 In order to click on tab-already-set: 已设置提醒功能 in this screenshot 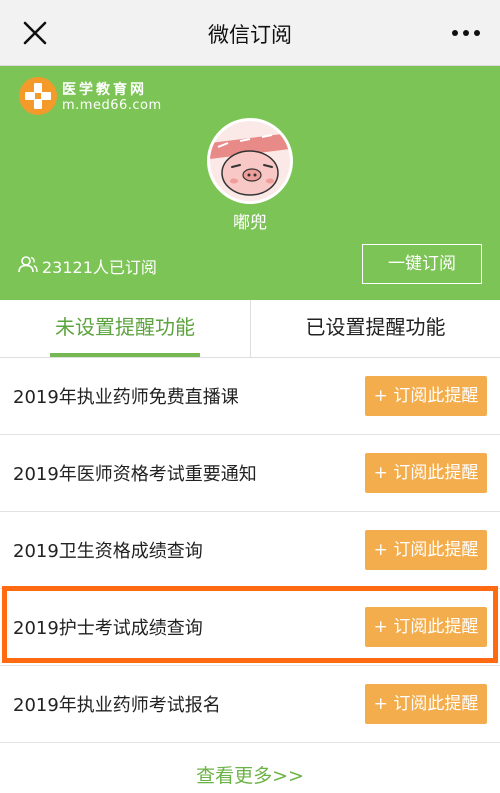, I will do `click(375, 329)`.